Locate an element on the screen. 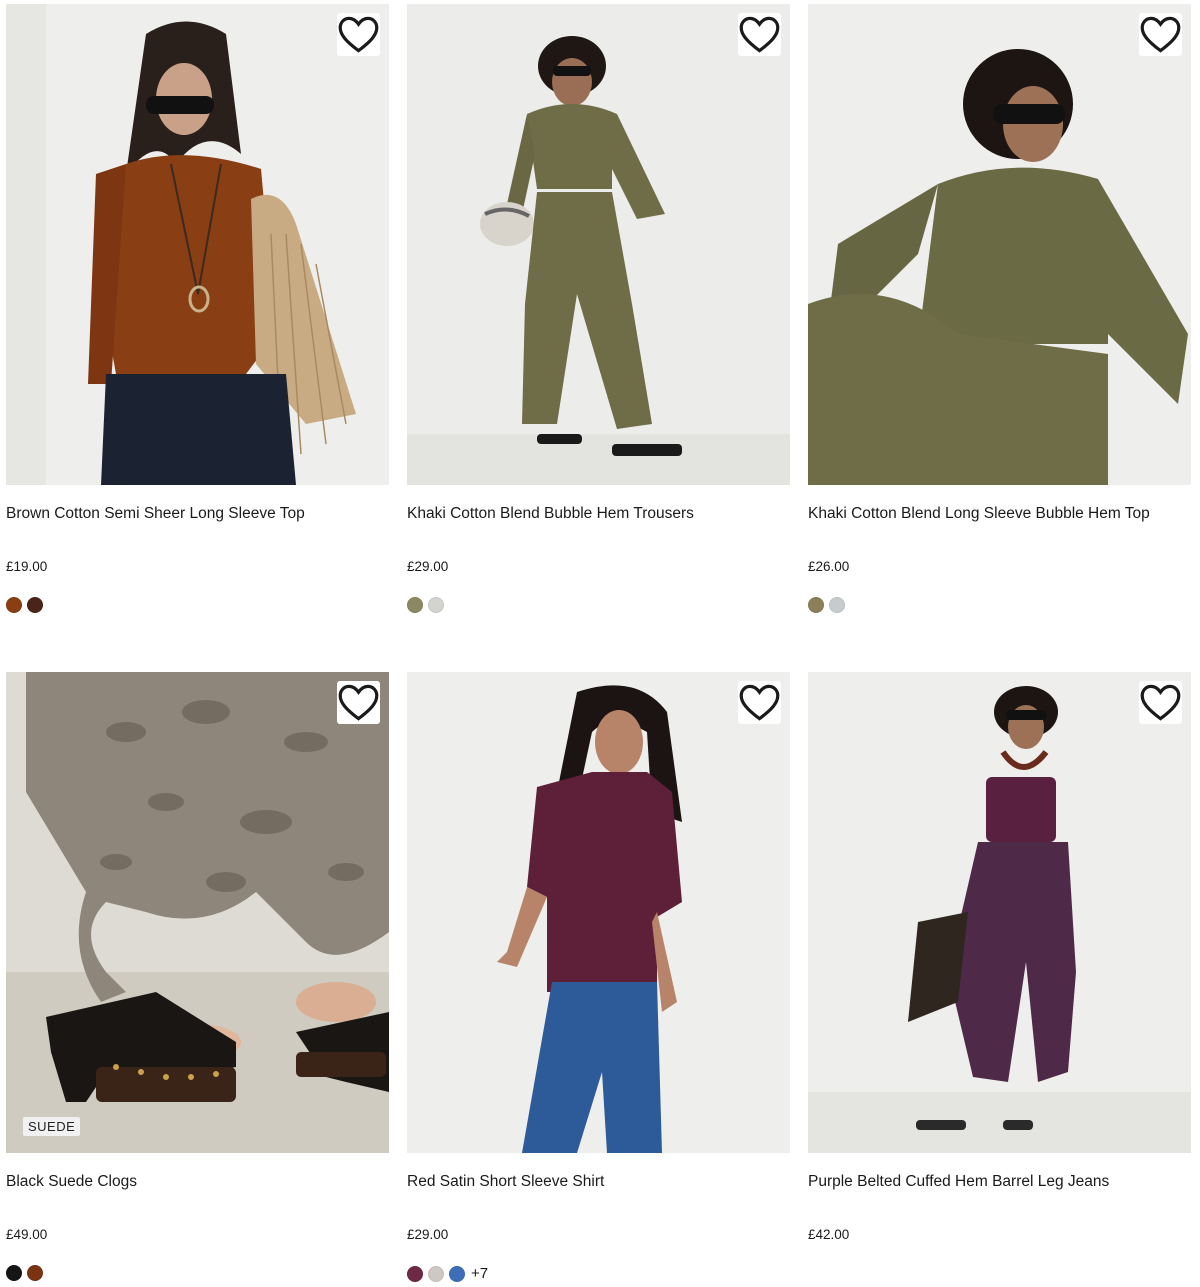 This screenshot has height=1287, width=1200. product-image: SUEDE is located at coordinates (197, 912).